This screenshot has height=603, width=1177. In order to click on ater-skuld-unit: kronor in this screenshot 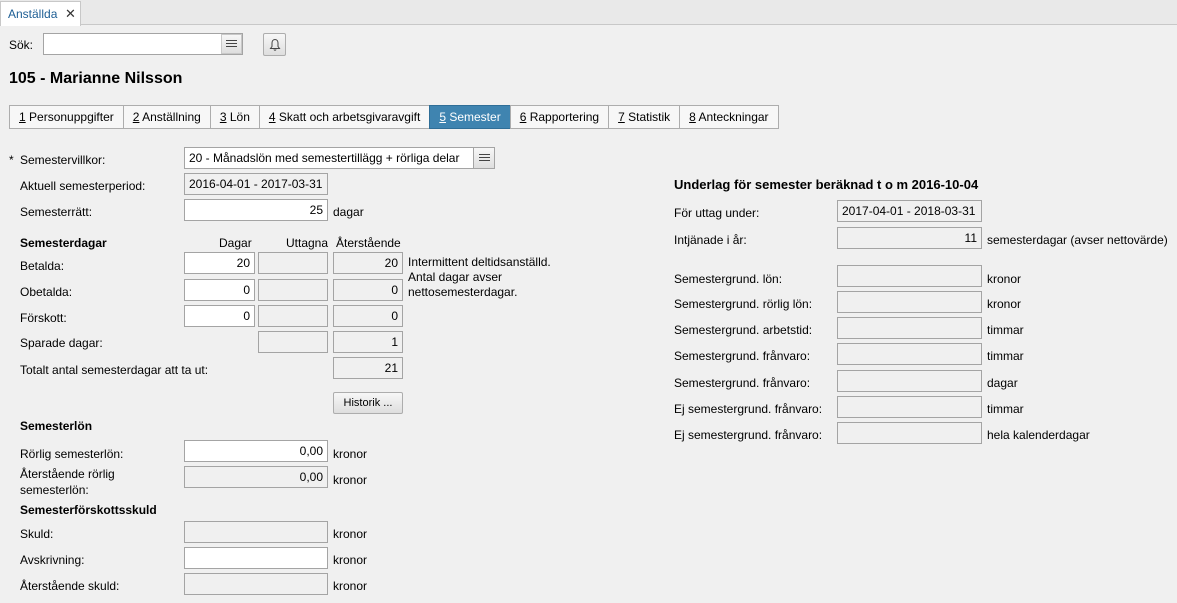, I will do `click(350, 586)`.